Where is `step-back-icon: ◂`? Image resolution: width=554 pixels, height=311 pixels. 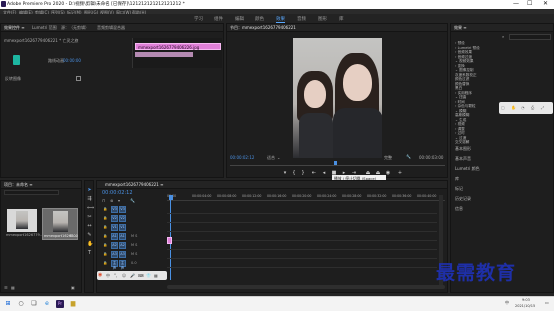 step-back-icon: ◂ is located at coordinates (324, 173).